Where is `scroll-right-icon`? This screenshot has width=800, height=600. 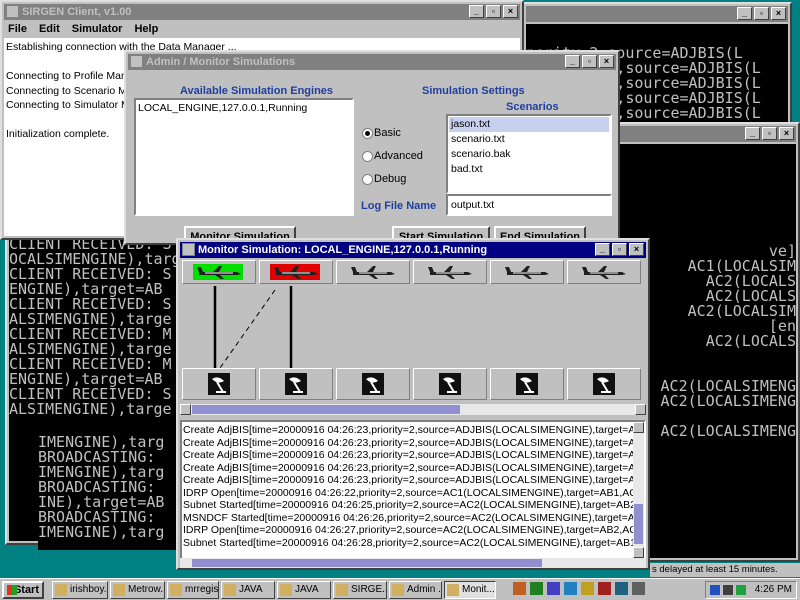 scroll-right-icon is located at coordinates (640, 409).